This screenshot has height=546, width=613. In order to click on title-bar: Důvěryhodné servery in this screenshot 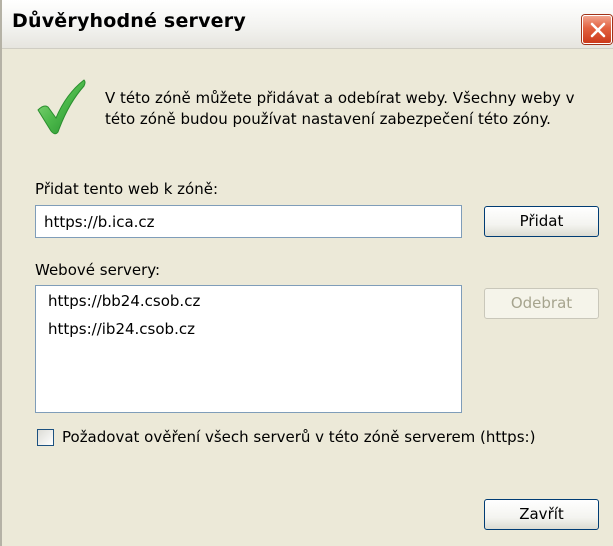, I will do `click(307, 24)`.